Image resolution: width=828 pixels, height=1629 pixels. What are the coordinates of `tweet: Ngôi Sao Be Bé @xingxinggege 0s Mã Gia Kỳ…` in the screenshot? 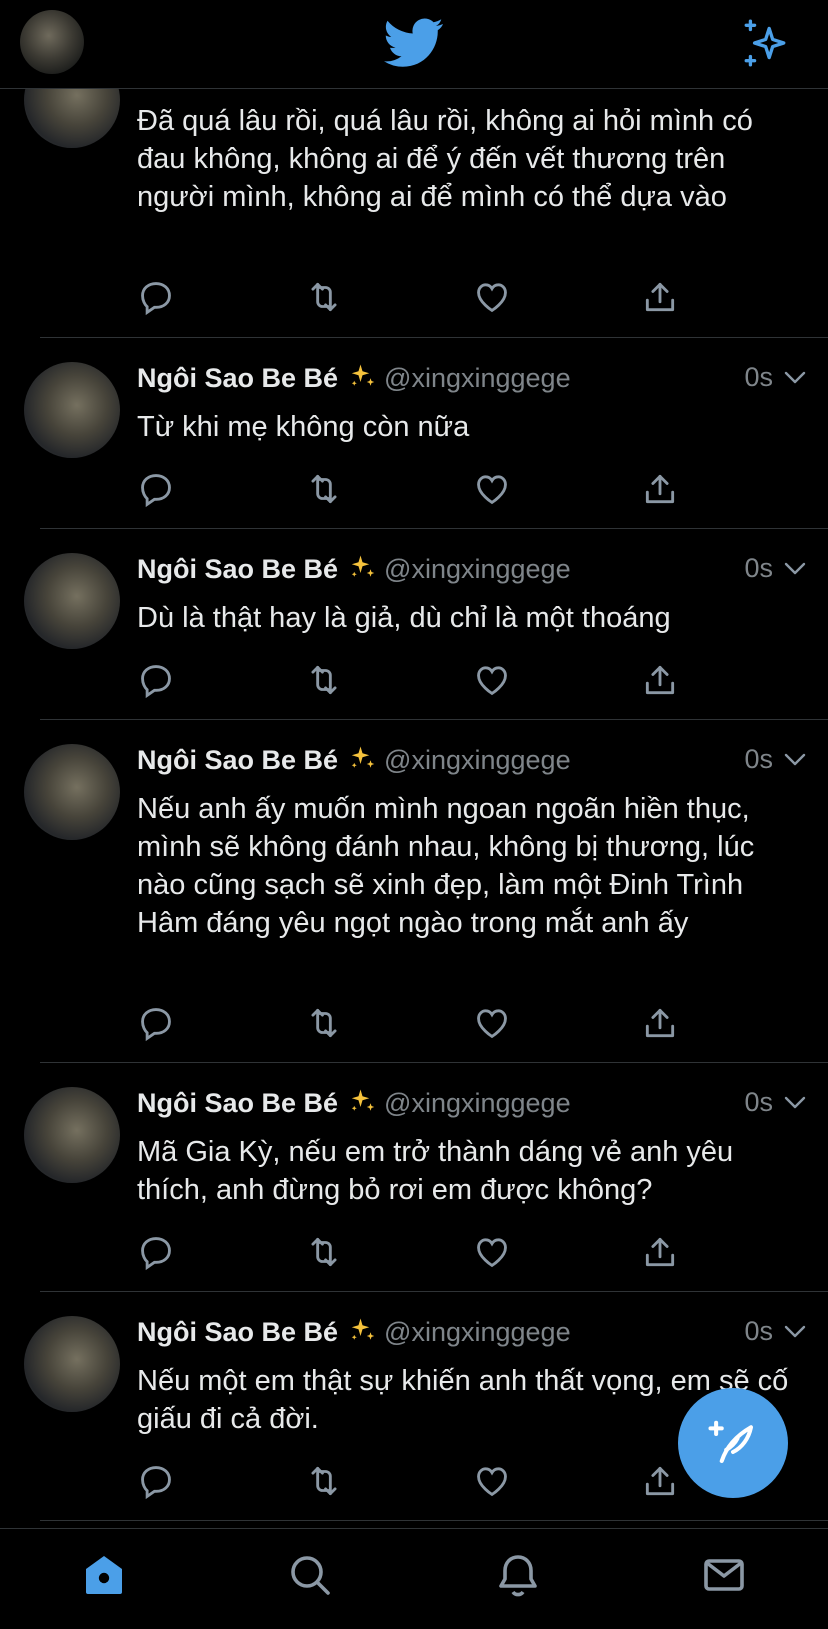 It's located at (414, 1177).